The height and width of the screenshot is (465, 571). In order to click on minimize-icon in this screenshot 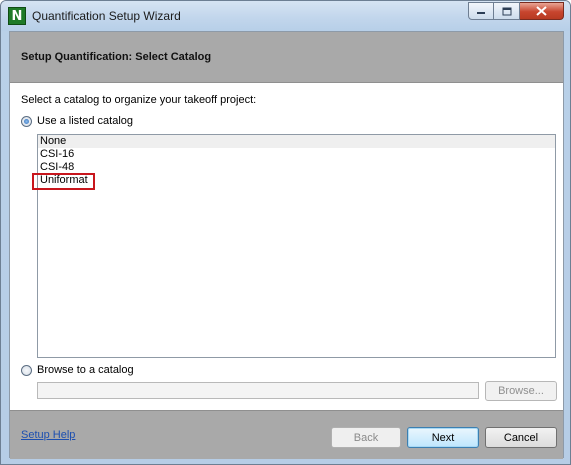, I will do `click(481, 13)`.